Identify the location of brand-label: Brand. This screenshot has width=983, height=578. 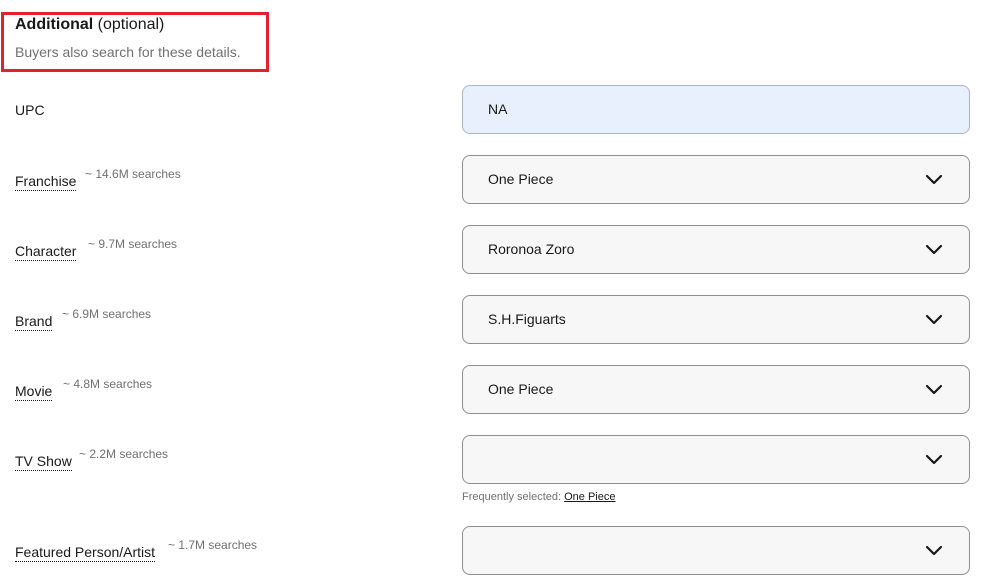
(34, 322).